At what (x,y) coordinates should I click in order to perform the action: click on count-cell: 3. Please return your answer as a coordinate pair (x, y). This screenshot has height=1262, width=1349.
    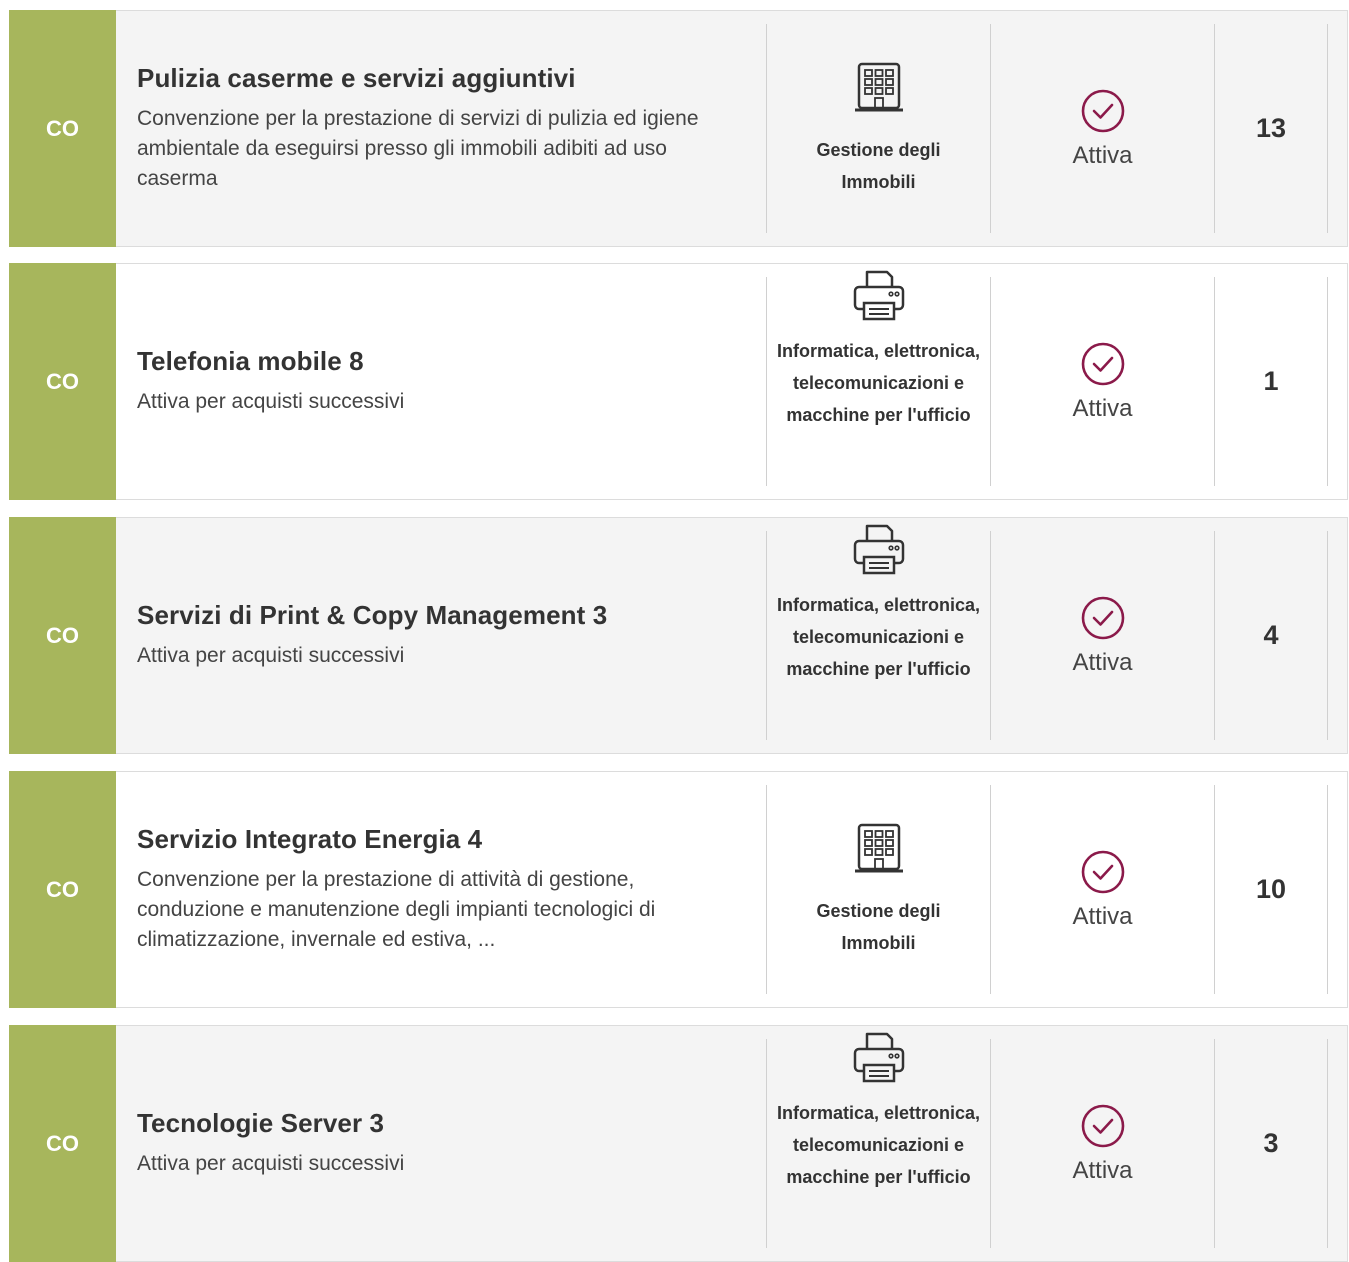
    Looking at the image, I should click on (1271, 1143).